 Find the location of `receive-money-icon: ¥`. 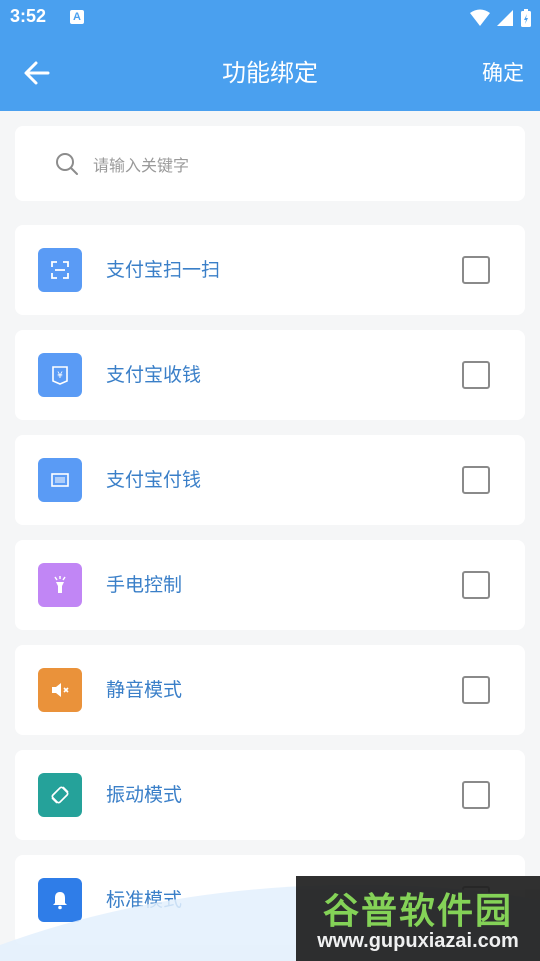

receive-money-icon: ¥ is located at coordinates (60, 375).